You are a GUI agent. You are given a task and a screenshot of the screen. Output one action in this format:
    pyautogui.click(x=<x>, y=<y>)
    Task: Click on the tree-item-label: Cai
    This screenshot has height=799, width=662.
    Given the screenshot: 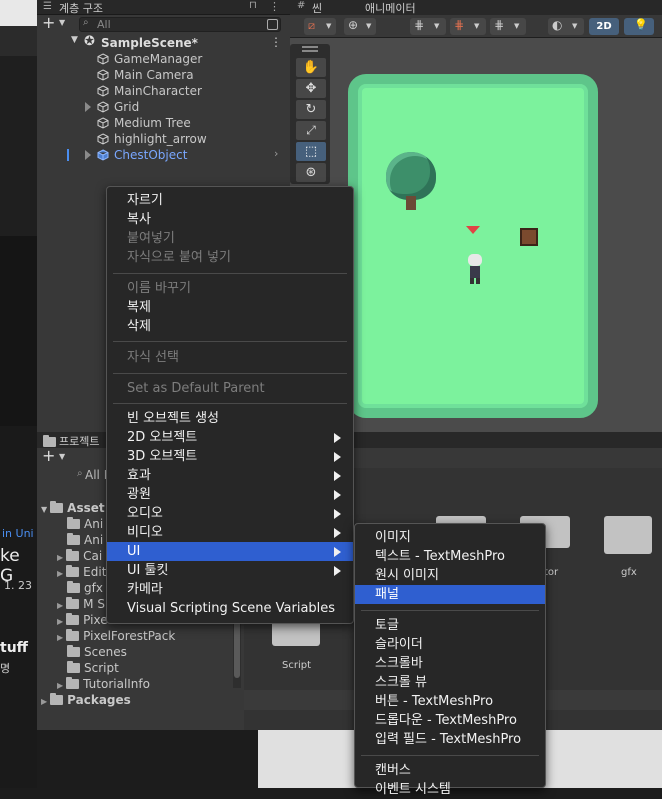 What is the action you would take?
    pyautogui.click(x=93, y=556)
    